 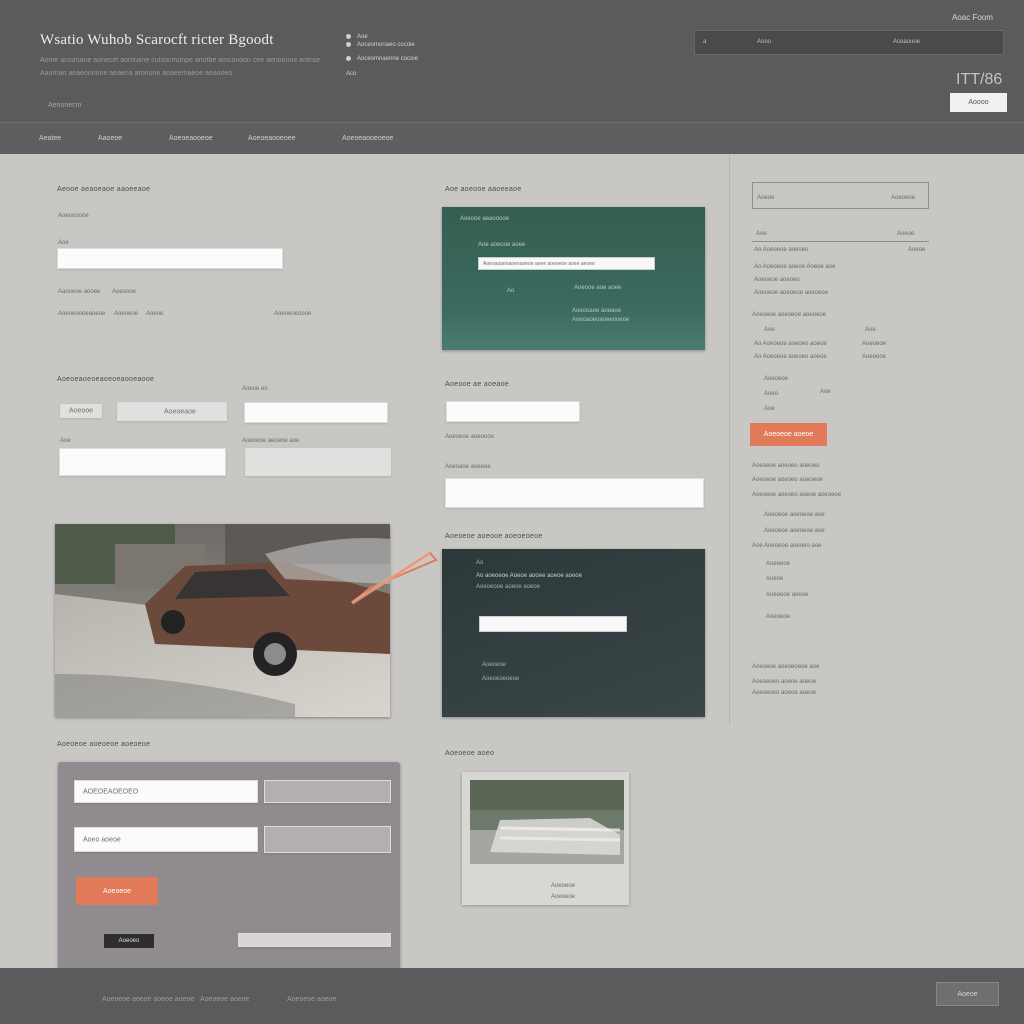 What do you see at coordinates (790, 344) in the screenshot?
I see `sidebar-row-f: Ao Aoeoeoe aoeoeo aoeoe` at bounding box center [790, 344].